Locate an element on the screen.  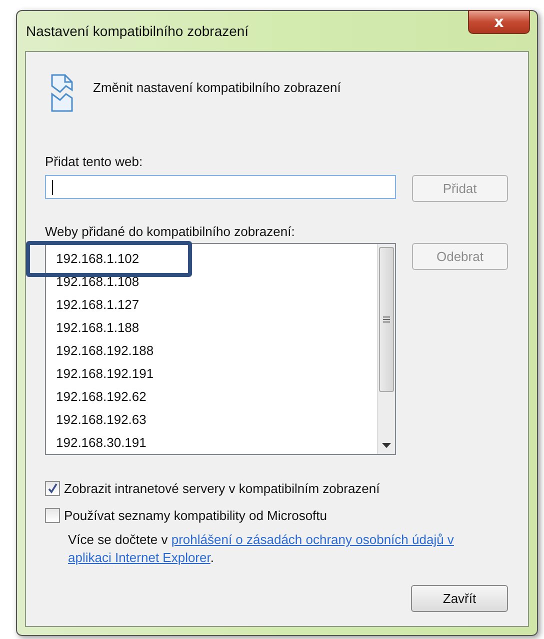
option-label: Používat seznamy kompatibility od Microsoftu is located at coordinates (195, 515).